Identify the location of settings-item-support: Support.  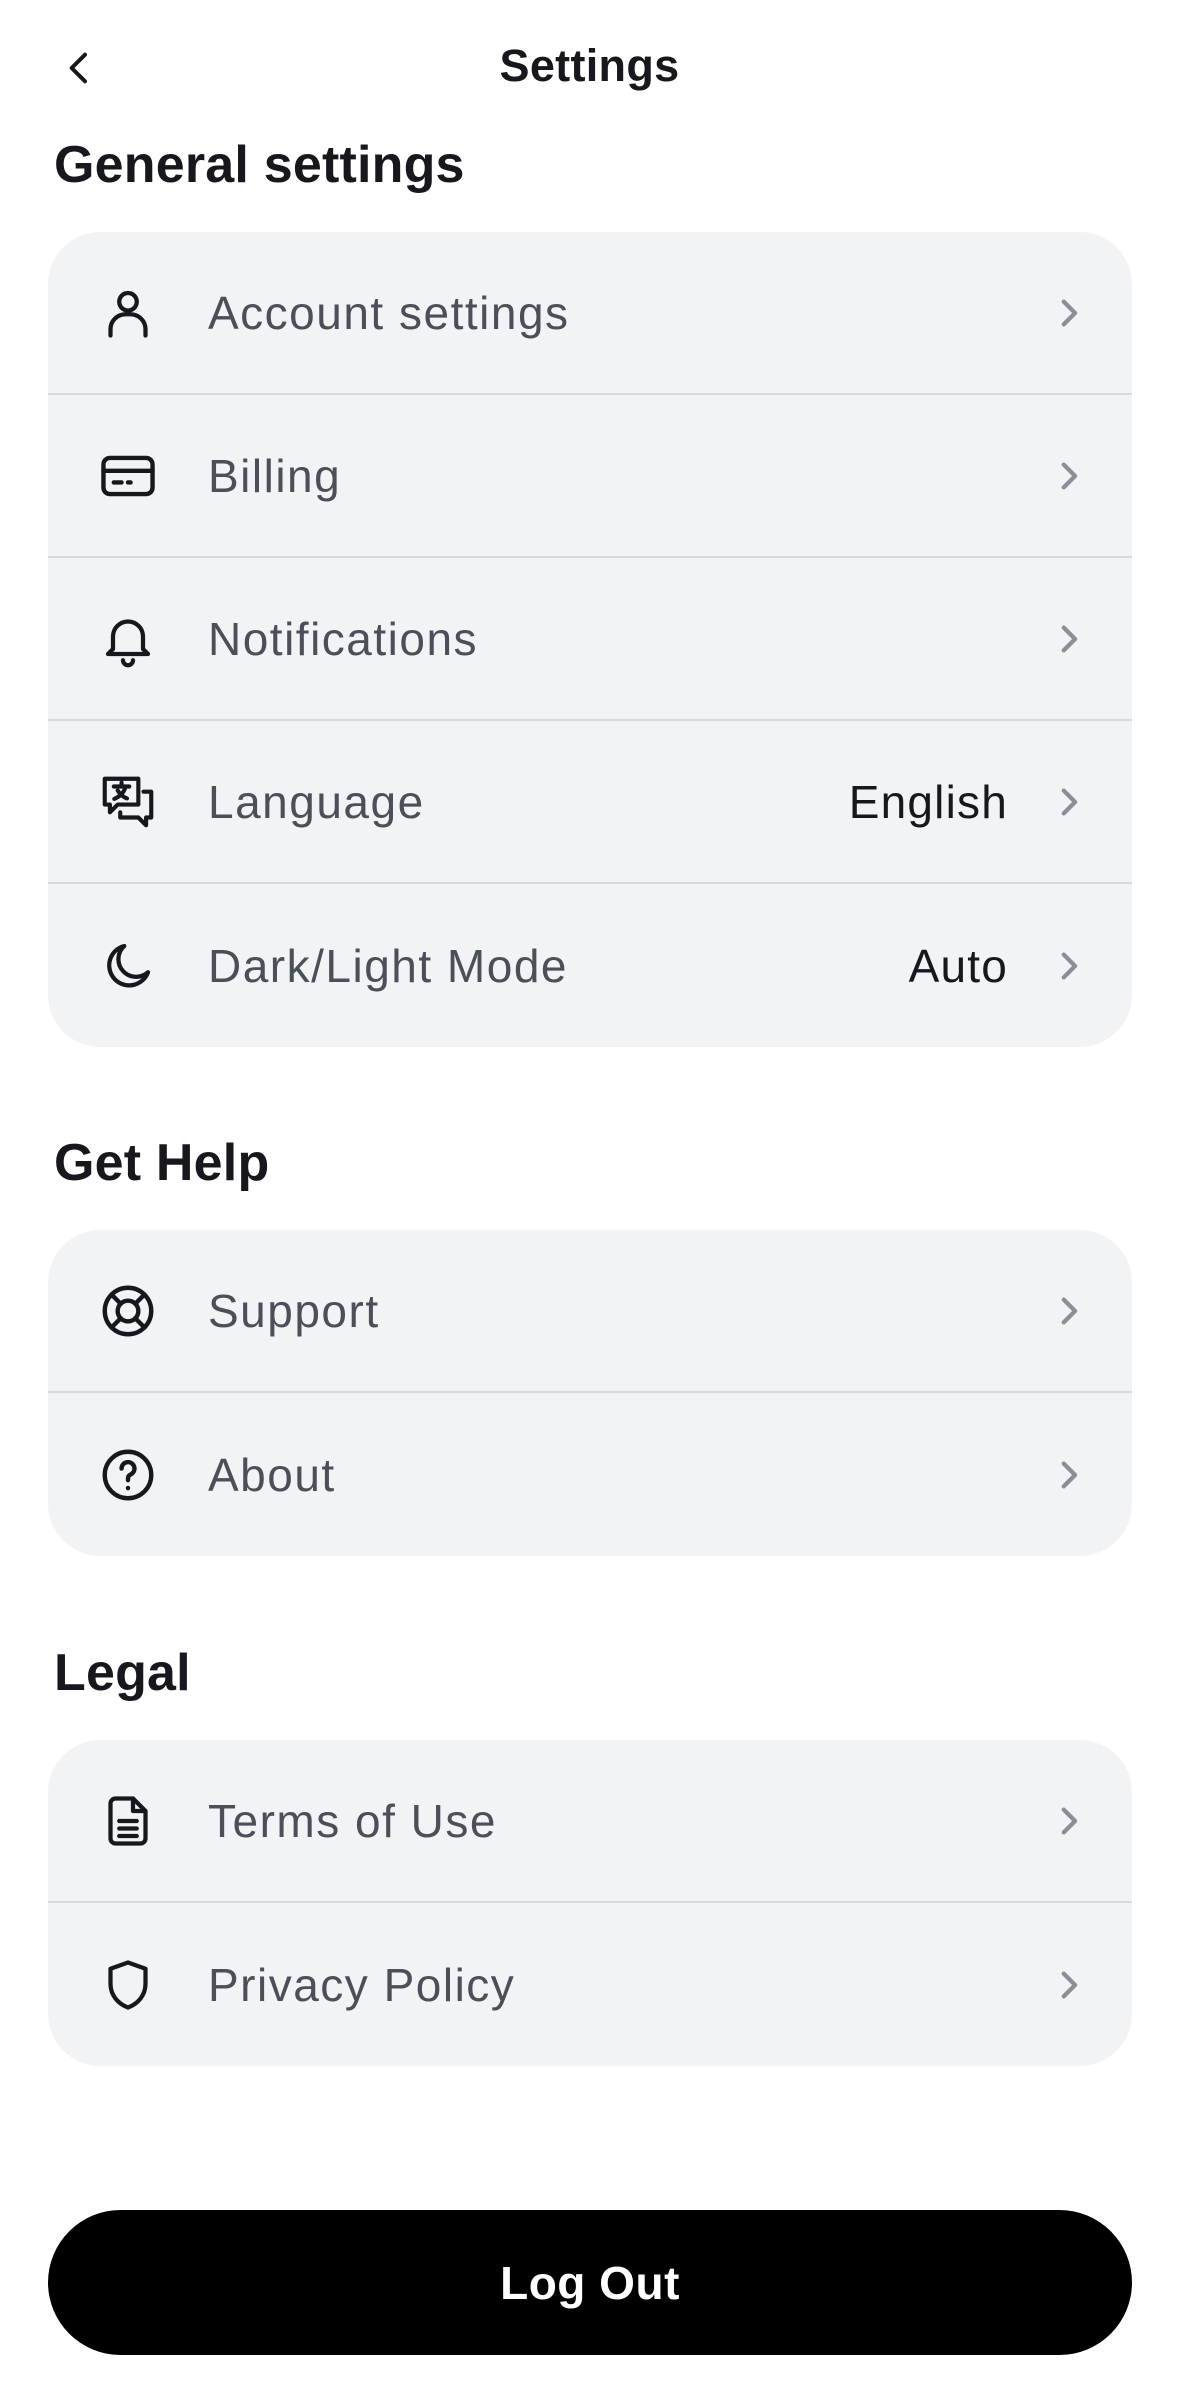
(590, 1311).